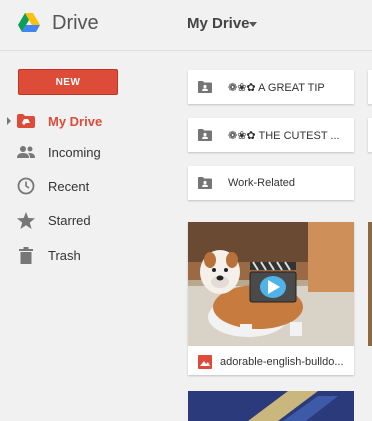  Describe the element at coordinates (69, 220) in the screenshot. I see `sidebar-item-label: Starred` at that location.